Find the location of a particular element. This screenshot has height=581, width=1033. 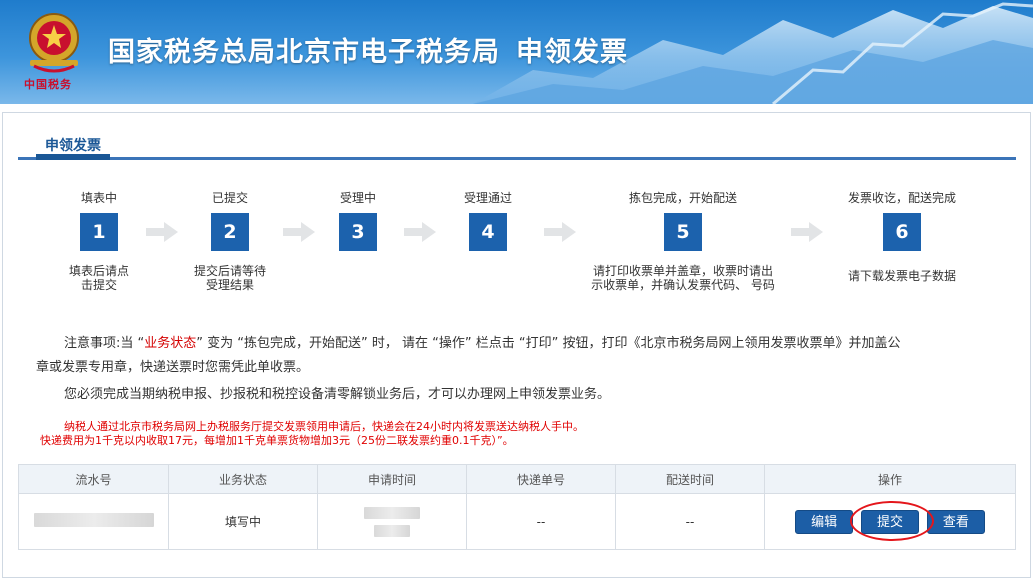

section-title: 申领发票 is located at coordinates (73, 146).